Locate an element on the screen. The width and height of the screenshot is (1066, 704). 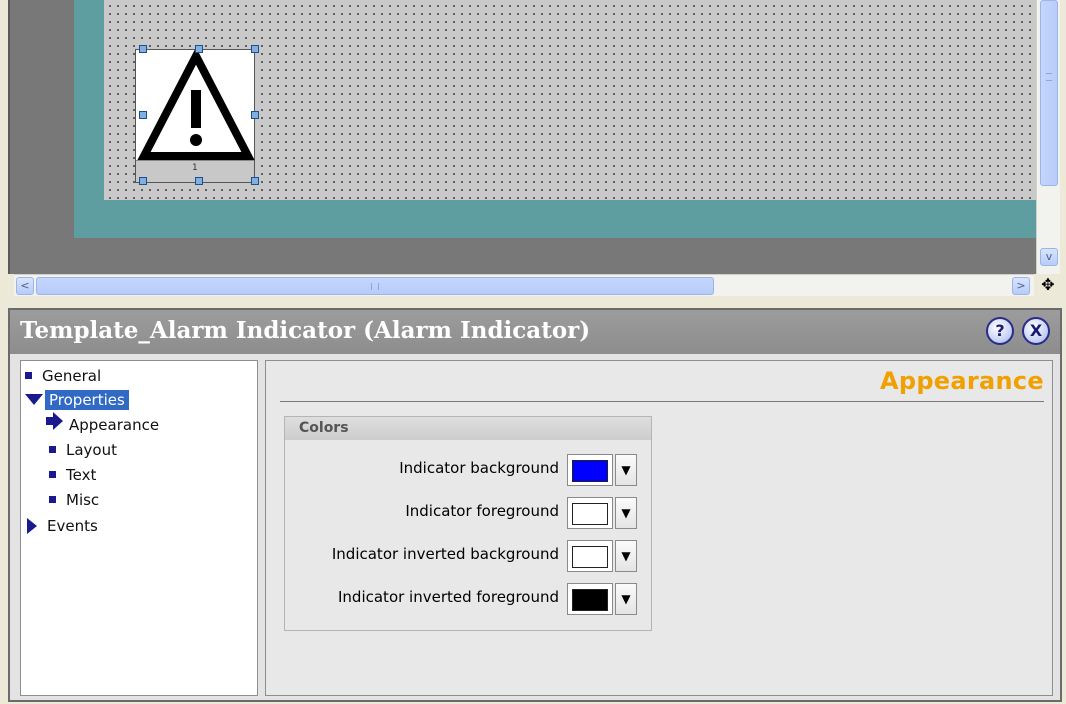
indicator-background-picker: ▼ is located at coordinates (604, 470).